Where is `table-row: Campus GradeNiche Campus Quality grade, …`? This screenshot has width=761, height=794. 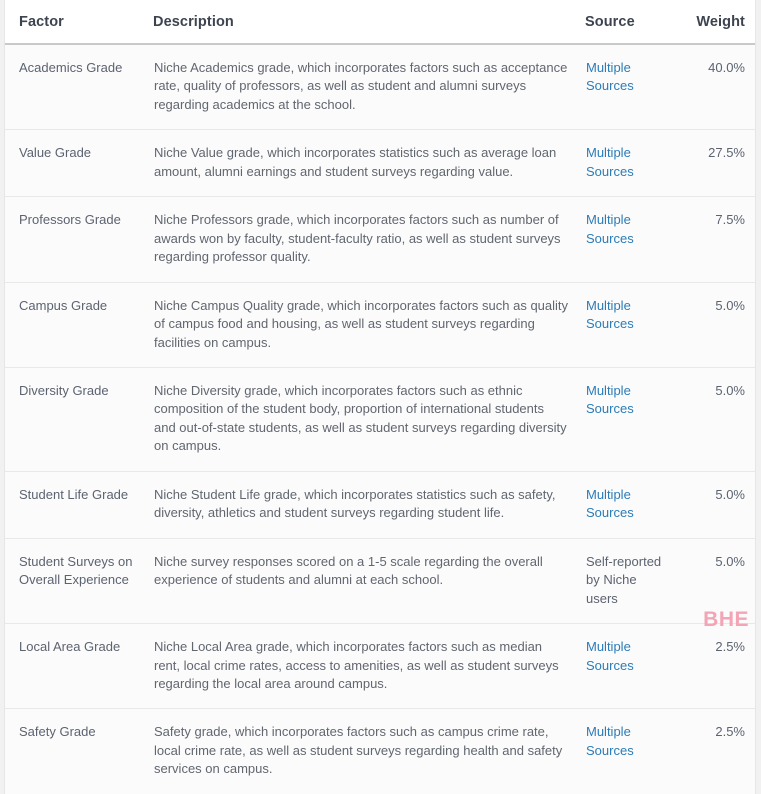
table-row: Campus GradeNiche Campus Quality grade, … is located at coordinates (380, 324).